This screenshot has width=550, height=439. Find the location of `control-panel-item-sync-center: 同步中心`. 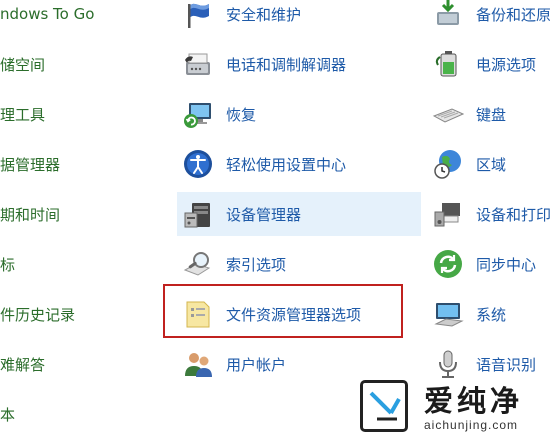

control-panel-item-sync-center: 同步中心 is located at coordinates (489, 264).